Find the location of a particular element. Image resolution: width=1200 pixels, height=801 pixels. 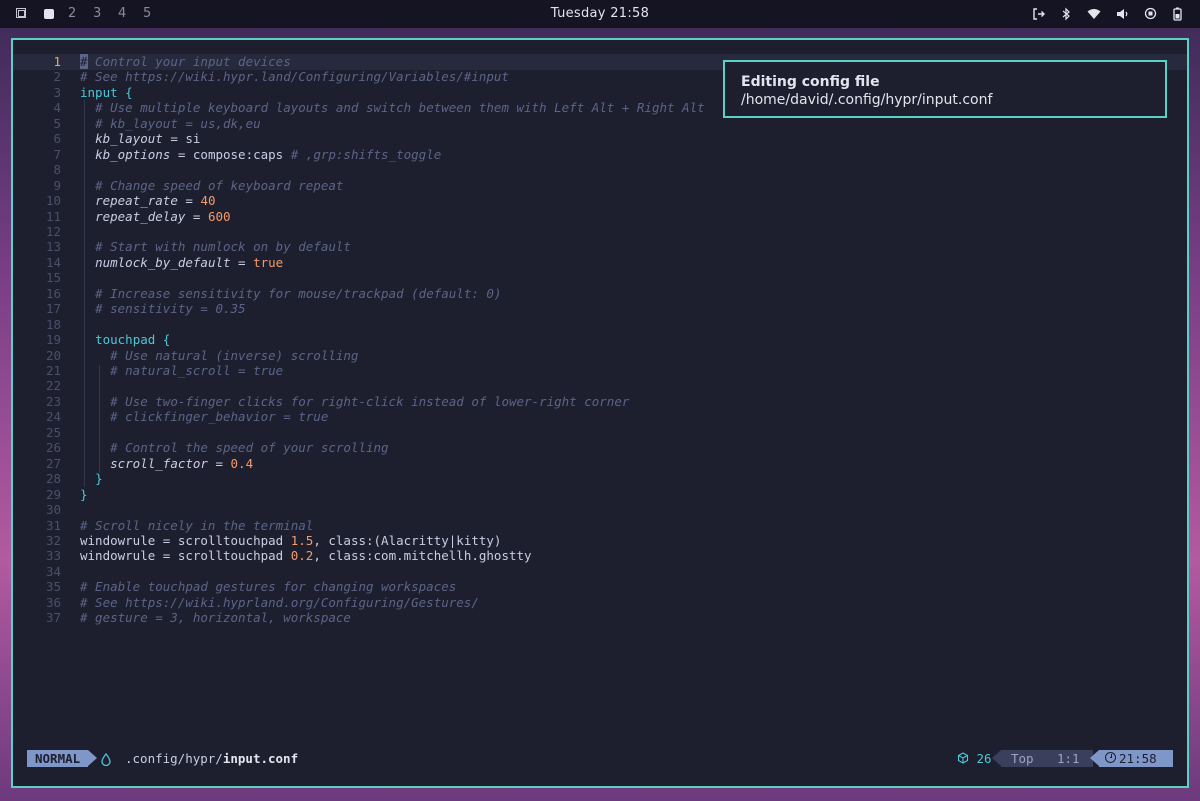

line-text: touchpad { is located at coordinates (133, 340).